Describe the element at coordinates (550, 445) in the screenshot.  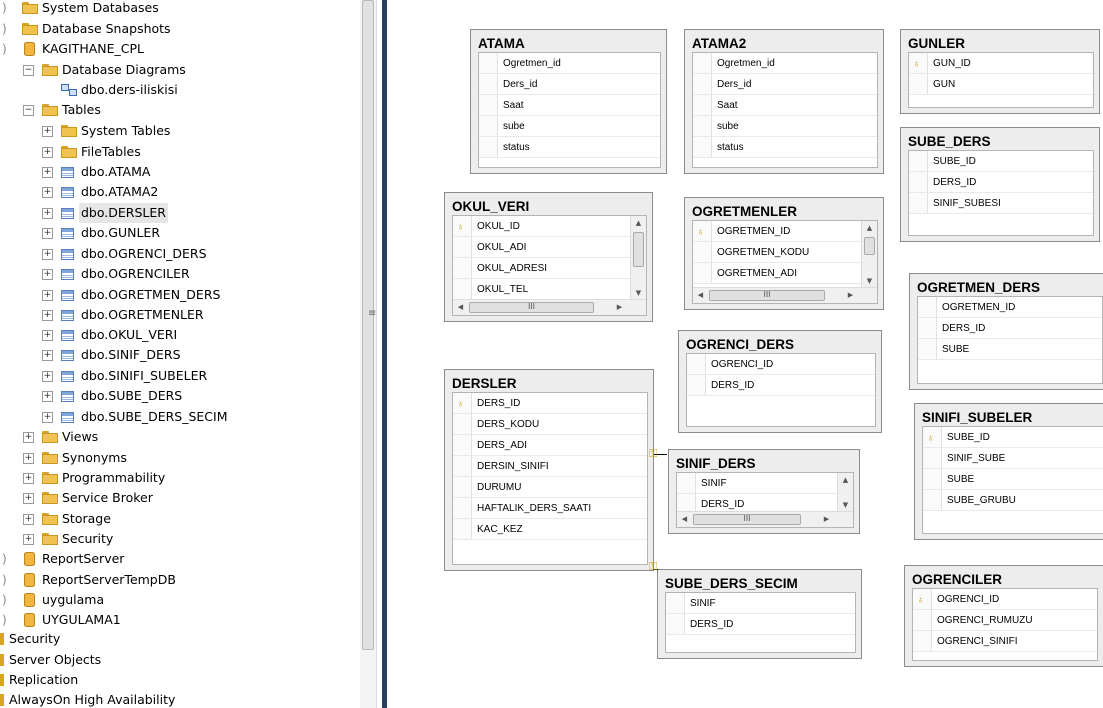
I see `column-row: DERS_ADI` at that location.